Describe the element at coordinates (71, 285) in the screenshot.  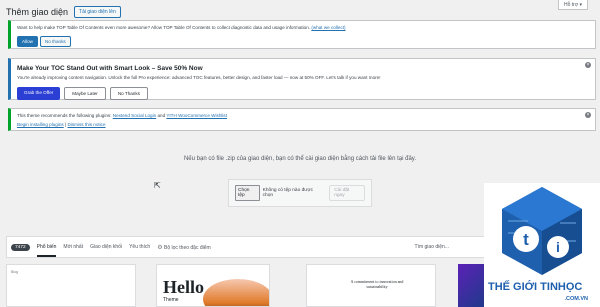
I see `theme-card: Blog` at that location.